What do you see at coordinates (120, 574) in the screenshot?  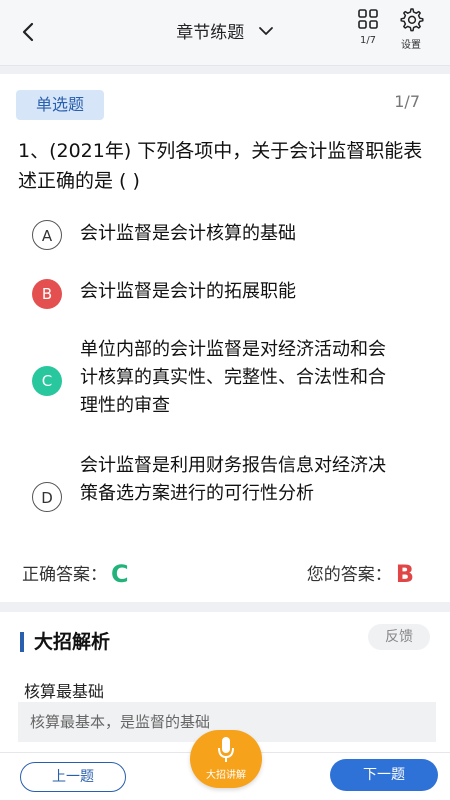 I see `correct-answer-value: C` at bounding box center [120, 574].